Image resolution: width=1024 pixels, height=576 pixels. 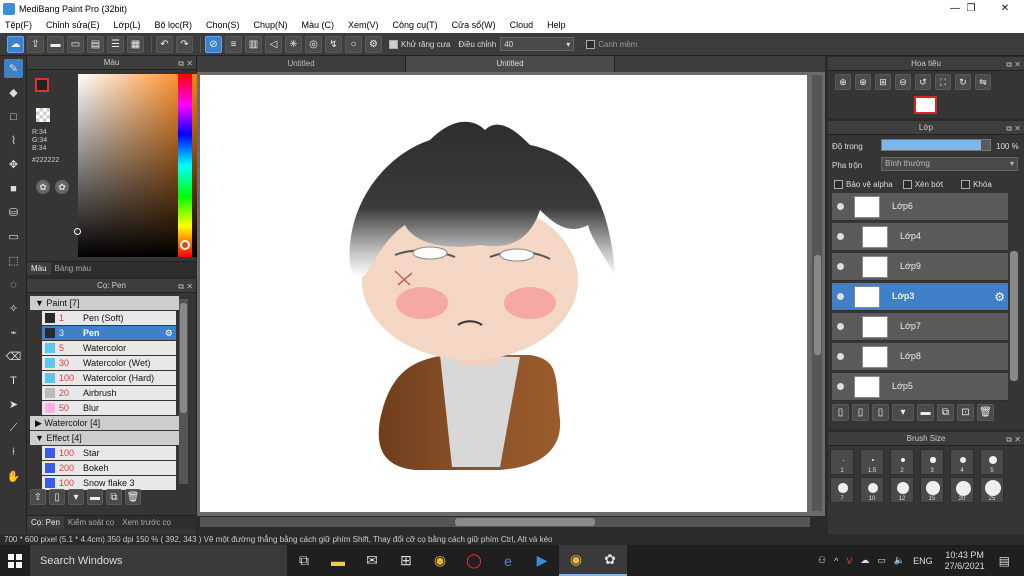 What do you see at coordinates (73, 268) in the screenshot?
I see `tab-palette: Bảng màu` at bounding box center [73, 268].